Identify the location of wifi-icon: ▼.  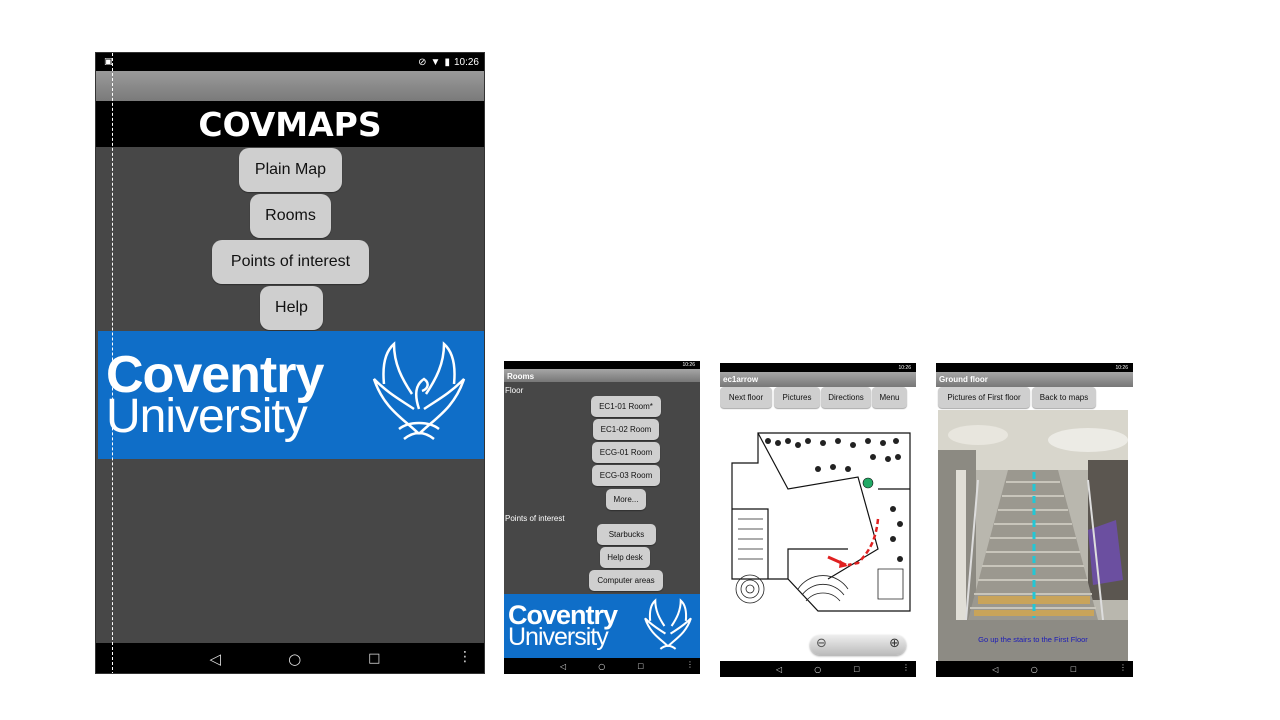
(435, 62).